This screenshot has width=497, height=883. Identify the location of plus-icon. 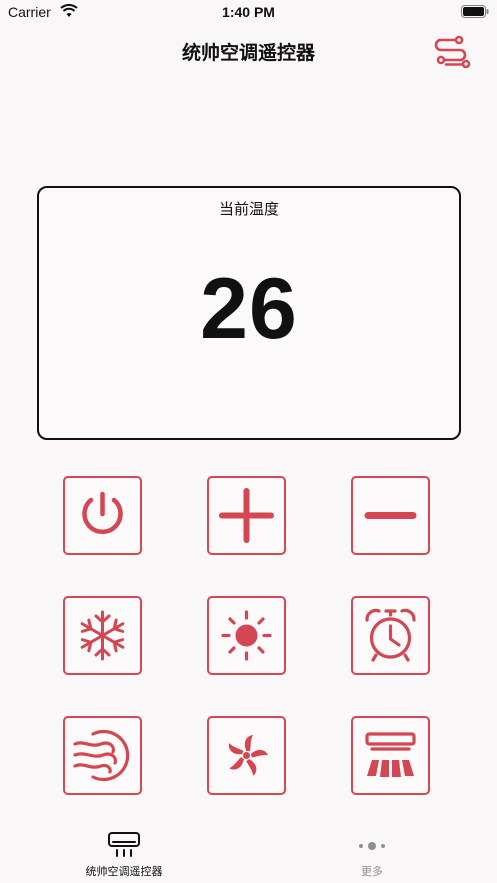
(246, 515).